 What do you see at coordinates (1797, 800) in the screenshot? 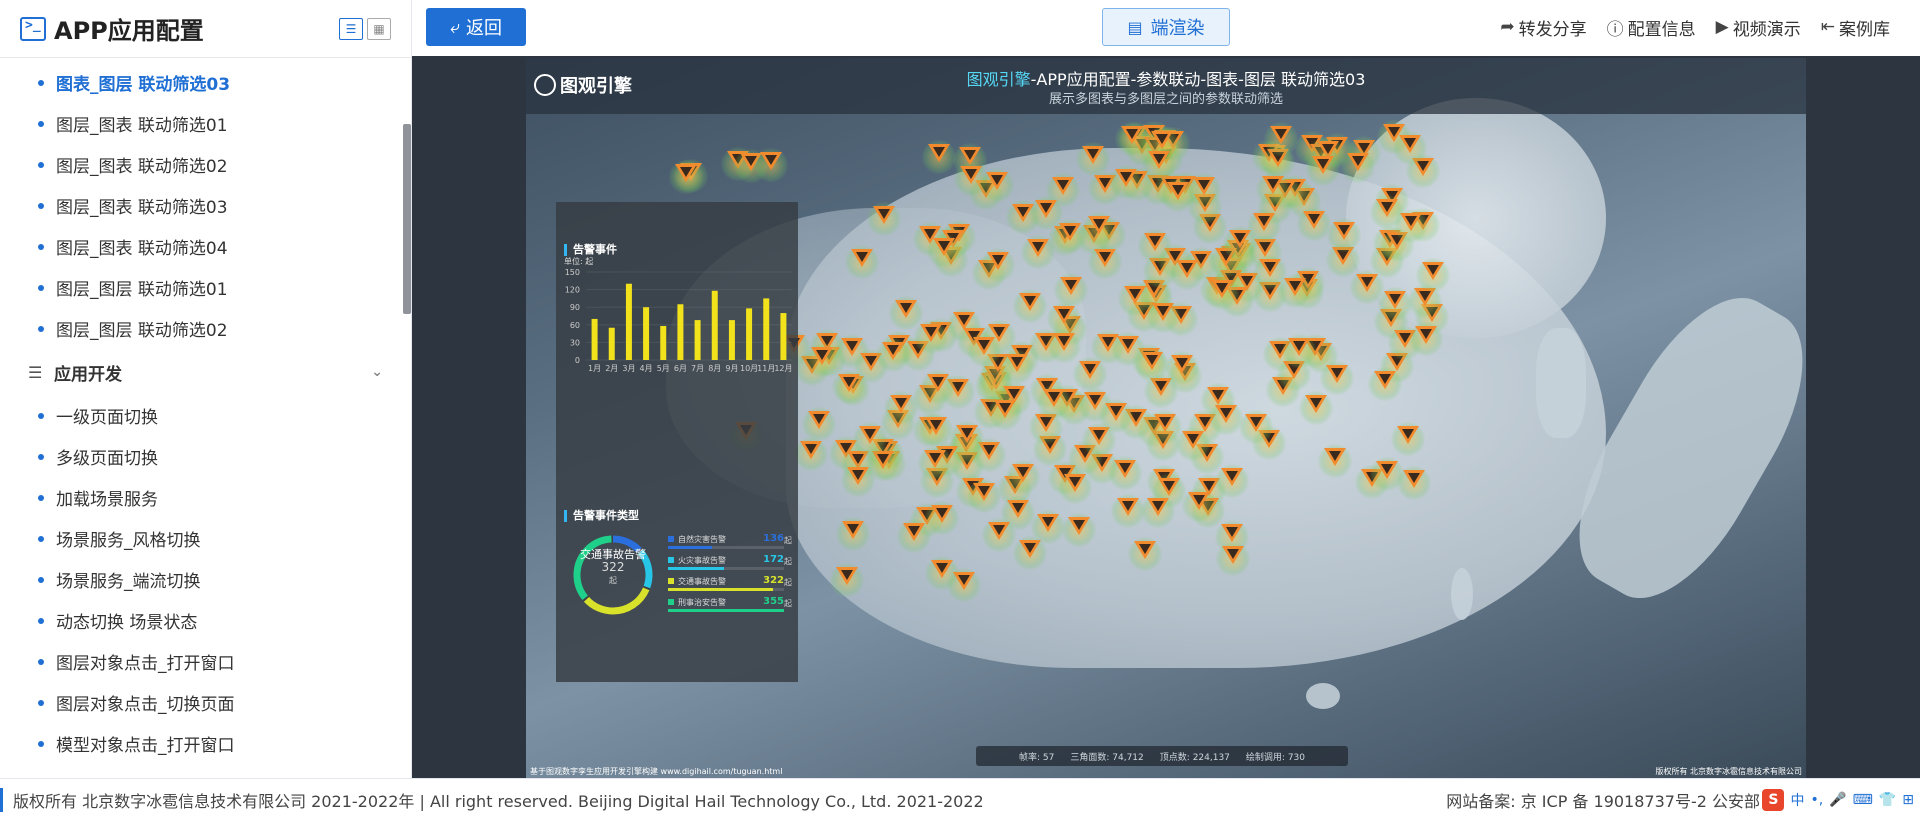
I see `ime-lang-indicator: 中` at bounding box center [1797, 800].